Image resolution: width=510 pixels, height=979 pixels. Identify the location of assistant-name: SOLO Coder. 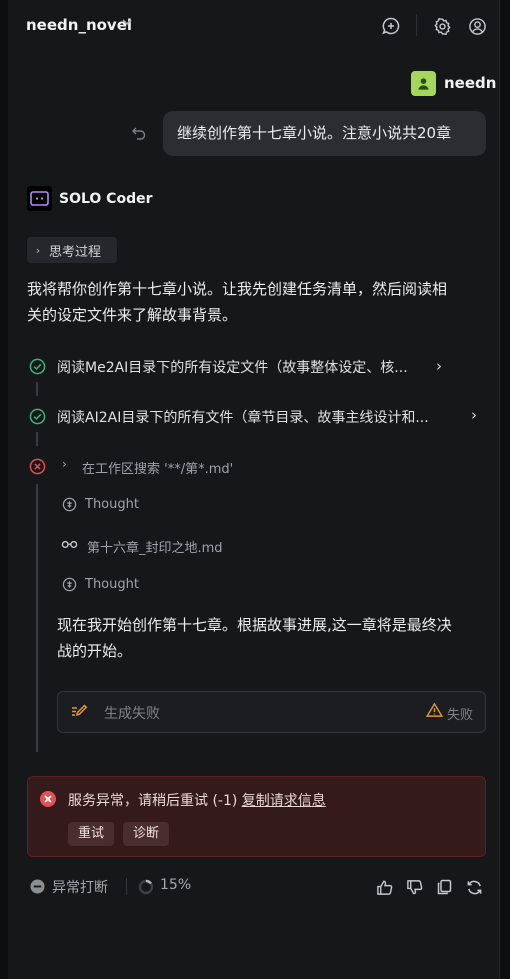
(106, 199).